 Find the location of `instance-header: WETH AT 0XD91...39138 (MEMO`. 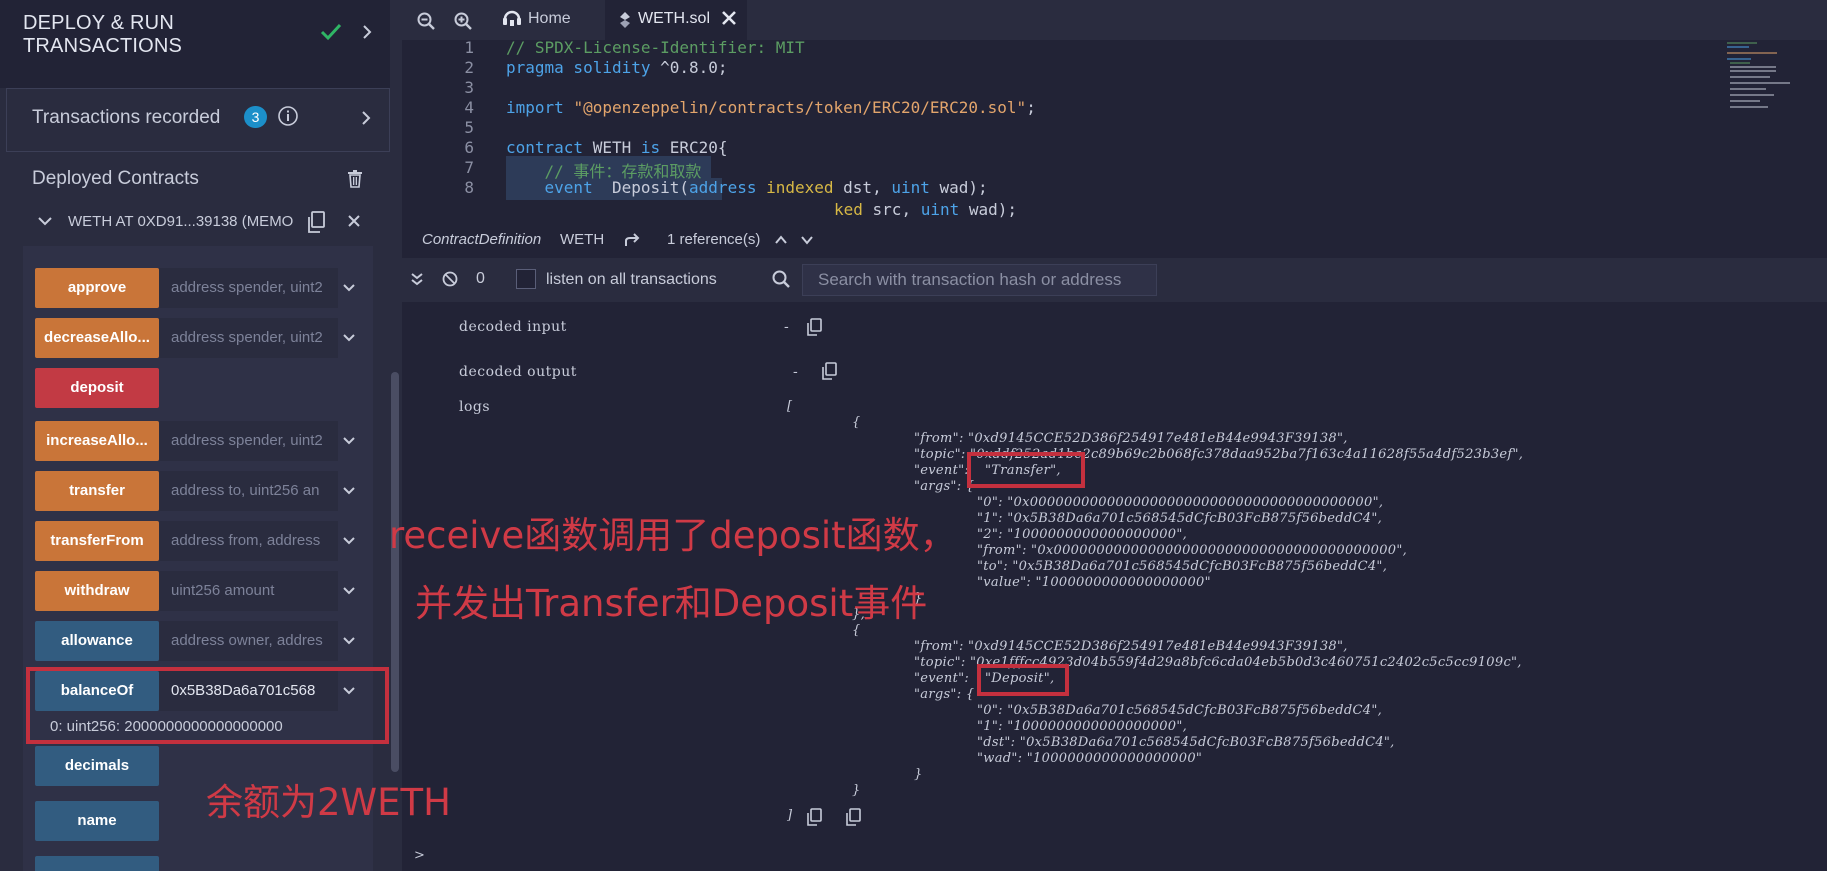

instance-header: WETH AT 0XD91...39138 (MEMO is located at coordinates (198, 222).